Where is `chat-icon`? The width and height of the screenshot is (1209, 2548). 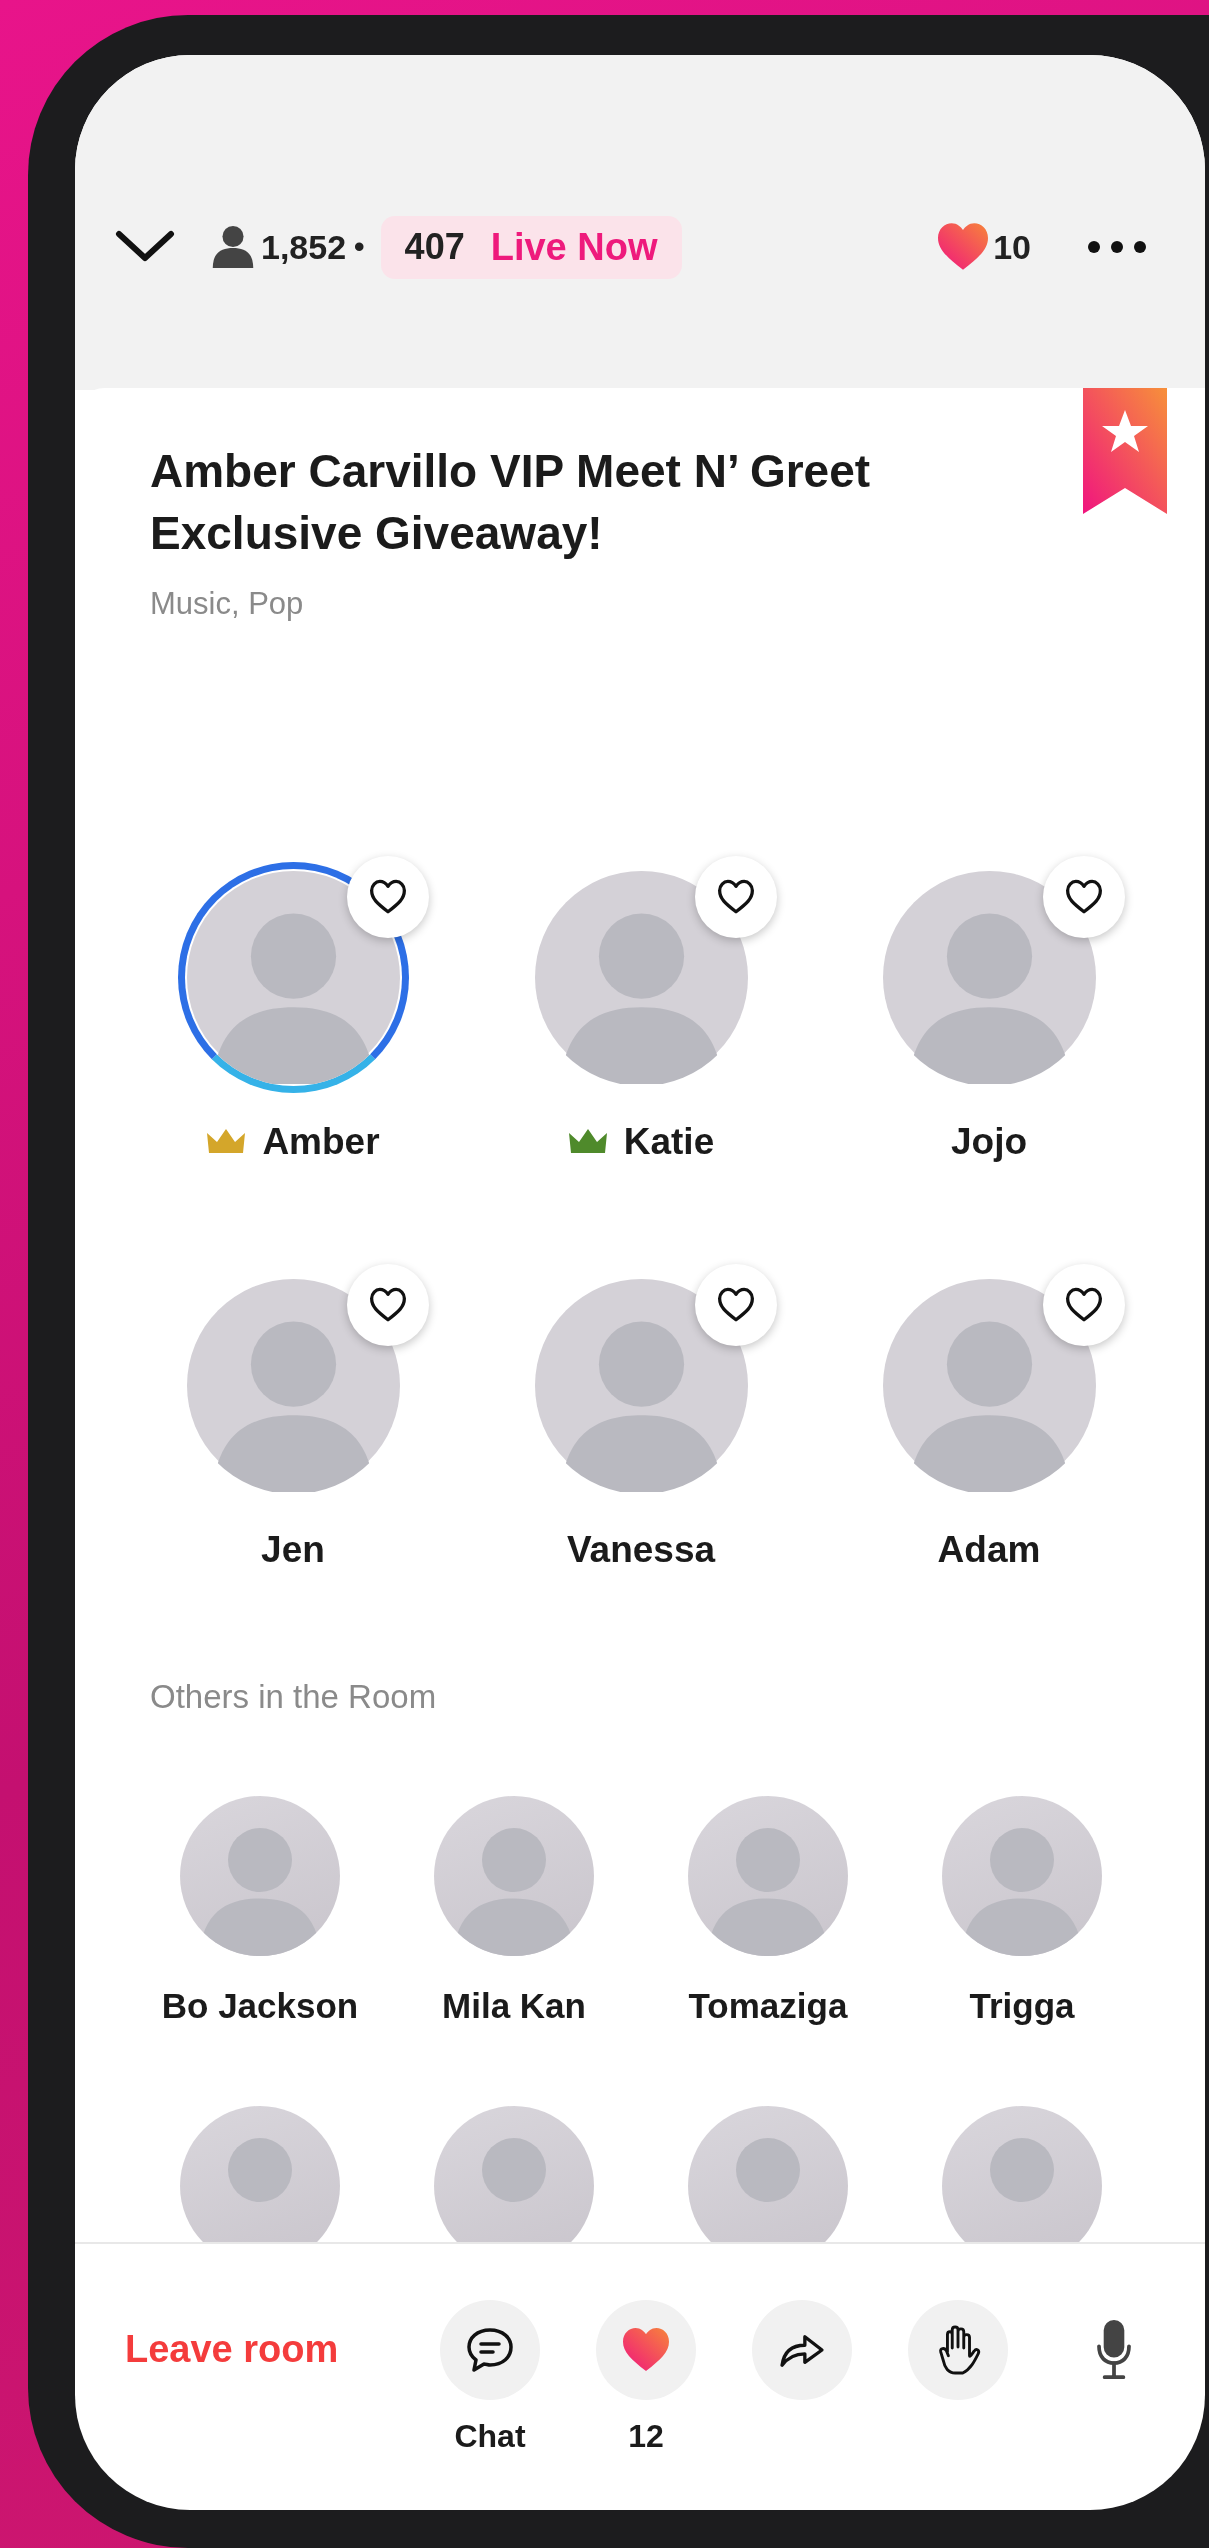
chat-icon is located at coordinates (490, 2350).